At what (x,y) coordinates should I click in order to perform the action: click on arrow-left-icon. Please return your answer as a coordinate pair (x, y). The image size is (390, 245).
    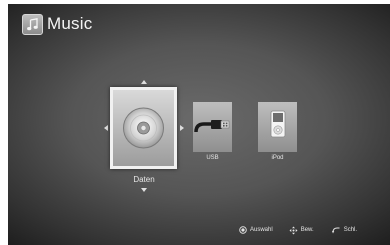
    Looking at the image, I should click on (106, 128).